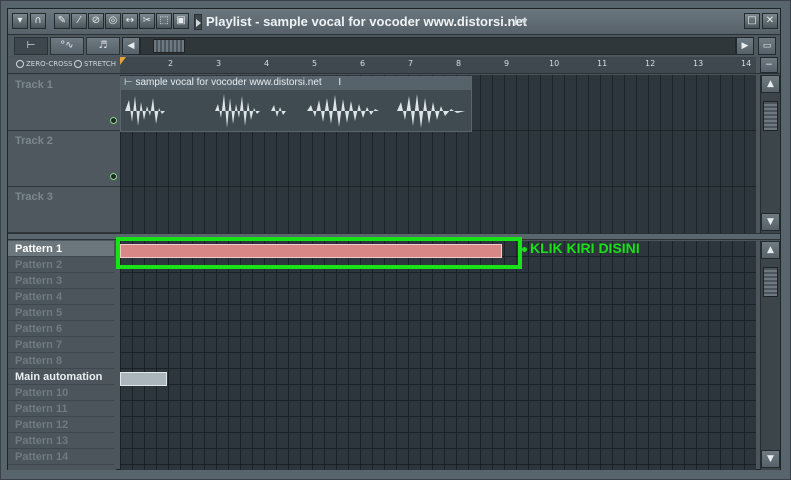 The height and width of the screenshot is (480, 791). Describe the element at coordinates (61, 361) in the screenshot. I see `pattern-row: Pattern 8` at that location.